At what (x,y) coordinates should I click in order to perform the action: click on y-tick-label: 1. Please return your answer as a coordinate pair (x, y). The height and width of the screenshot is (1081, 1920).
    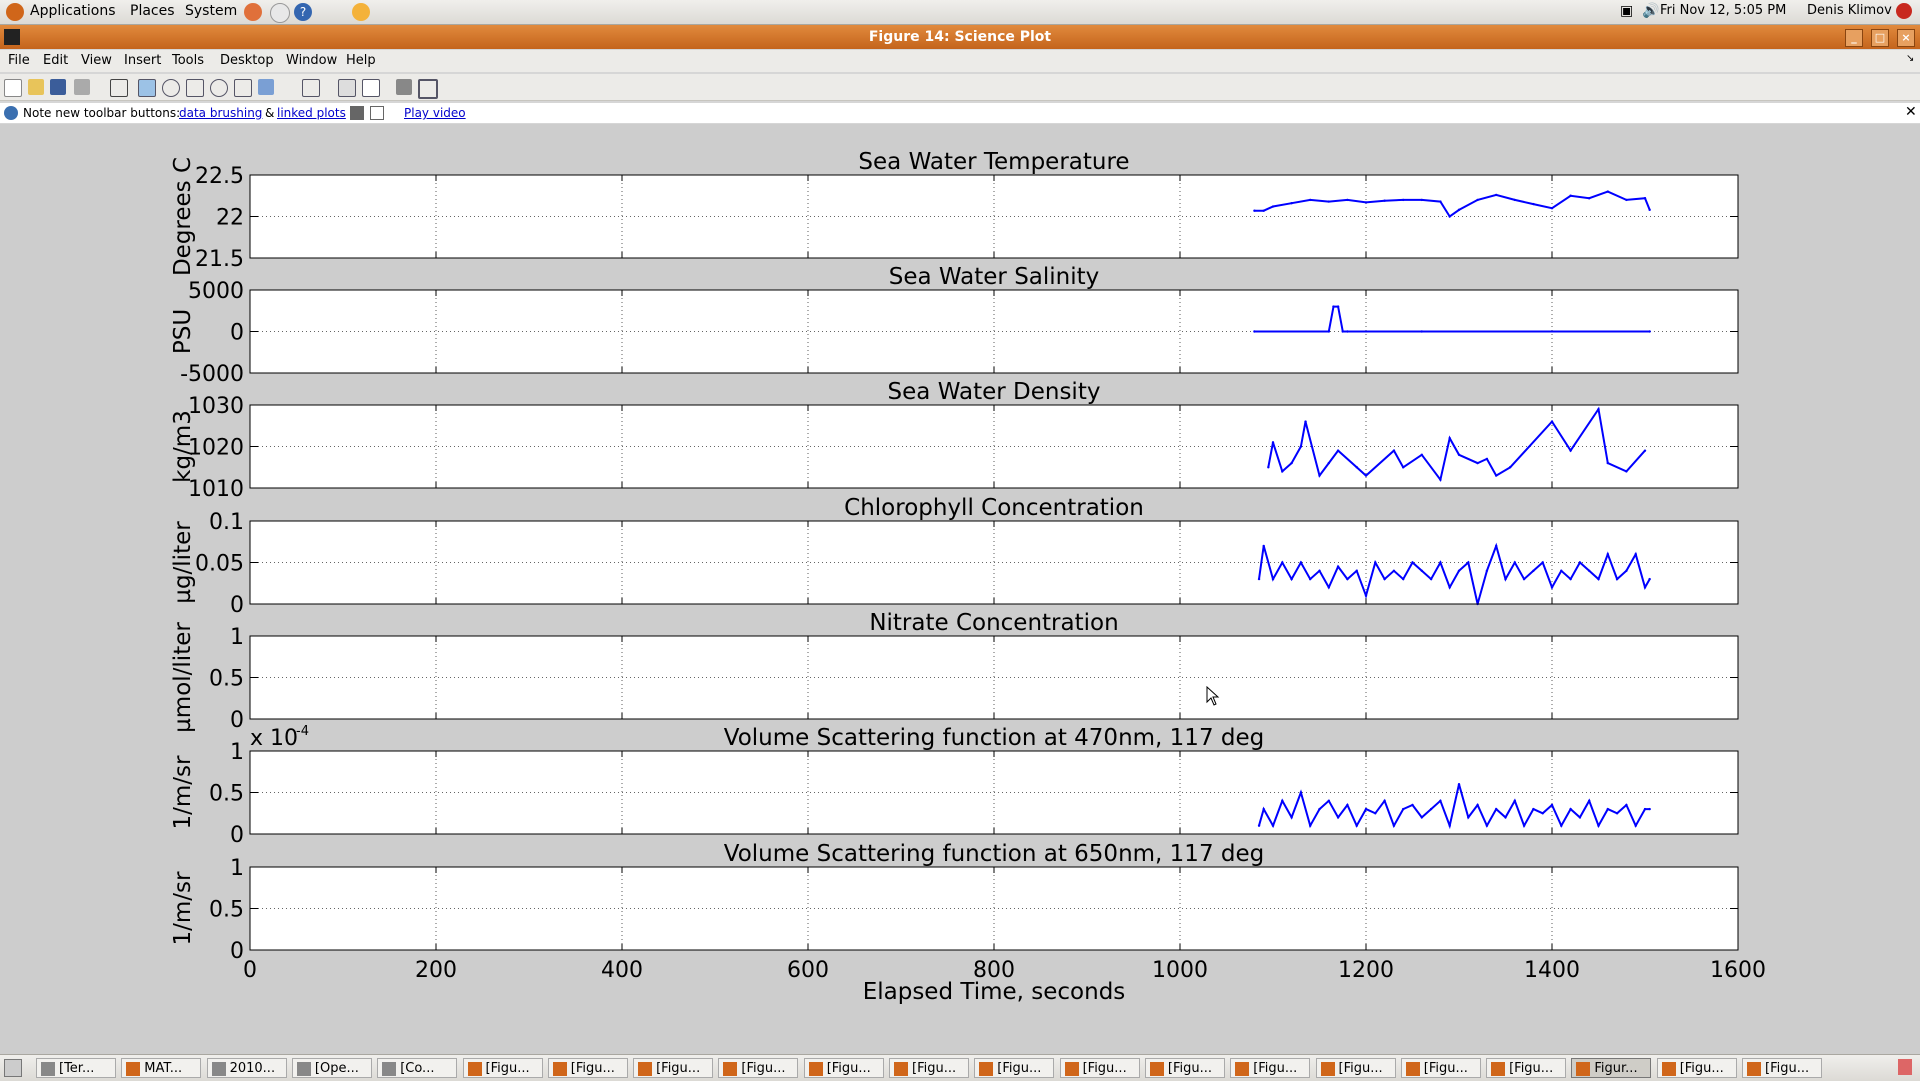
    Looking at the image, I should click on (237, 637).